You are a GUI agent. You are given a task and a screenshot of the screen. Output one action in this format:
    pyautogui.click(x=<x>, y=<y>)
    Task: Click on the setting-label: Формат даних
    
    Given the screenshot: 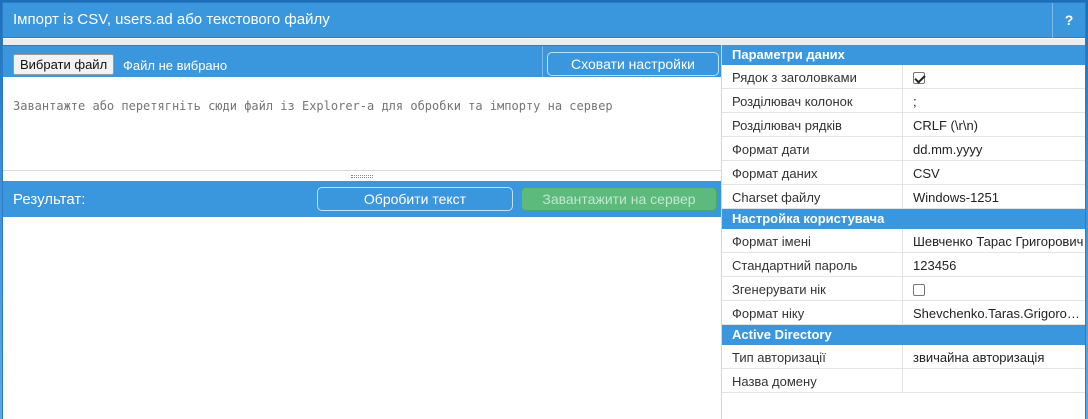 What is the action you would take?
    pyautogui.click(x=775, y=173)
    